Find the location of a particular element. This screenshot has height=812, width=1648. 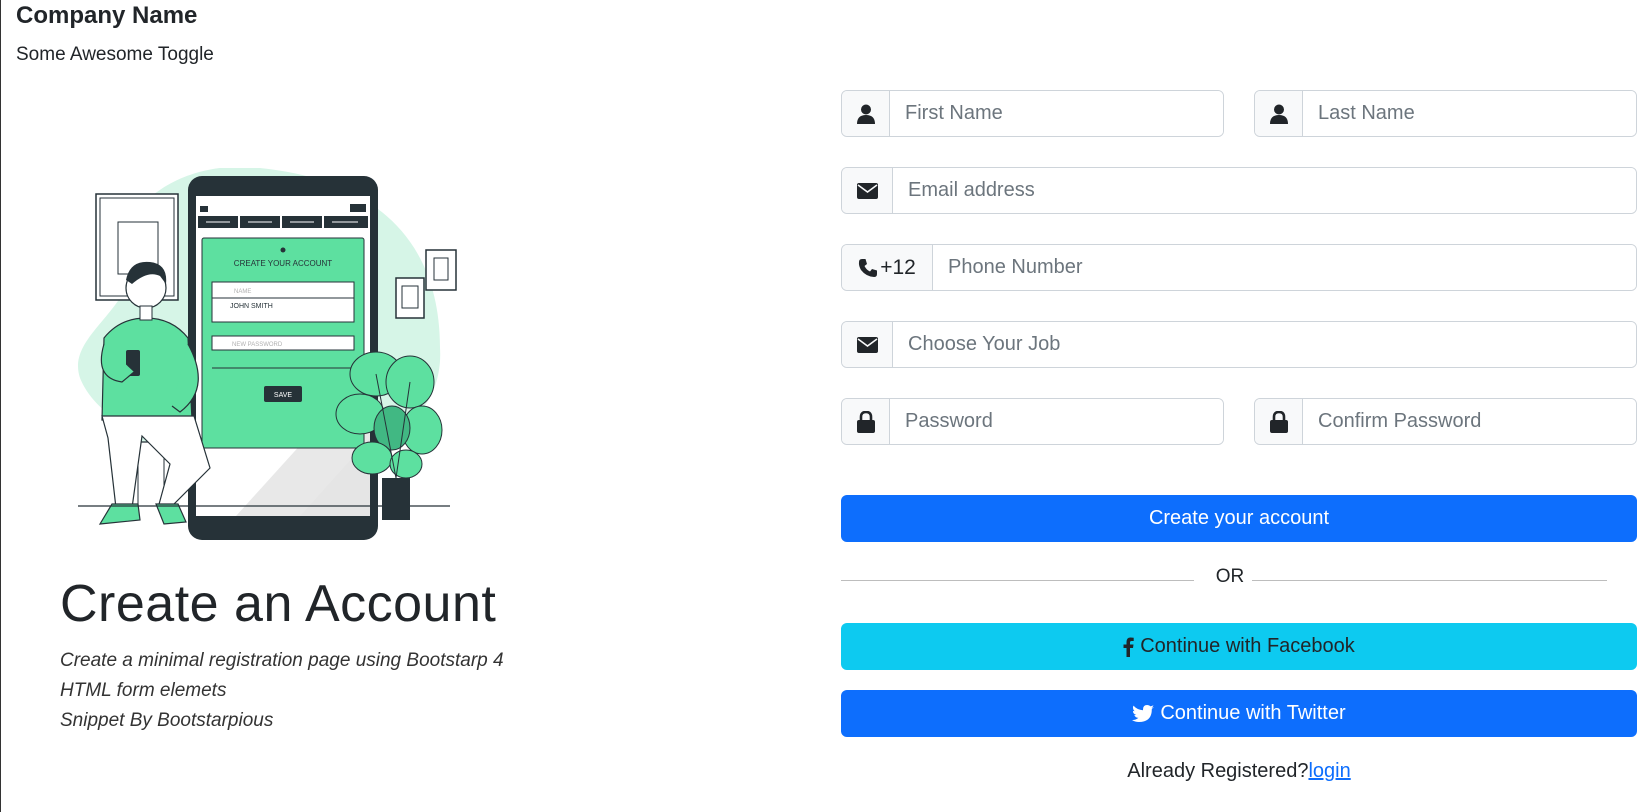

already-registered-text: Already Registered? is located at coordinates (1218, 771).